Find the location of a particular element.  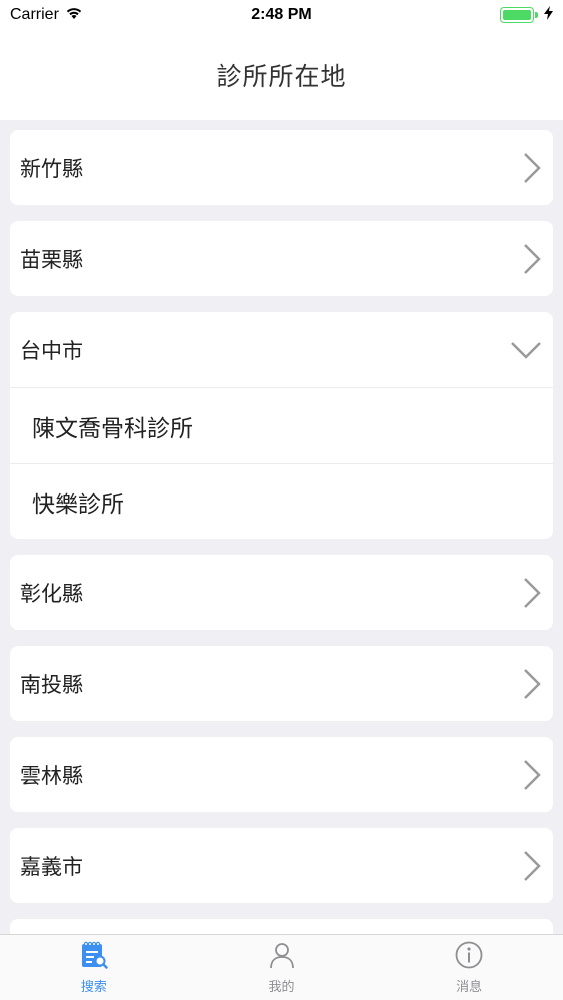

region-card-nantou: 南投縣 is located at coordinates (281, 683).